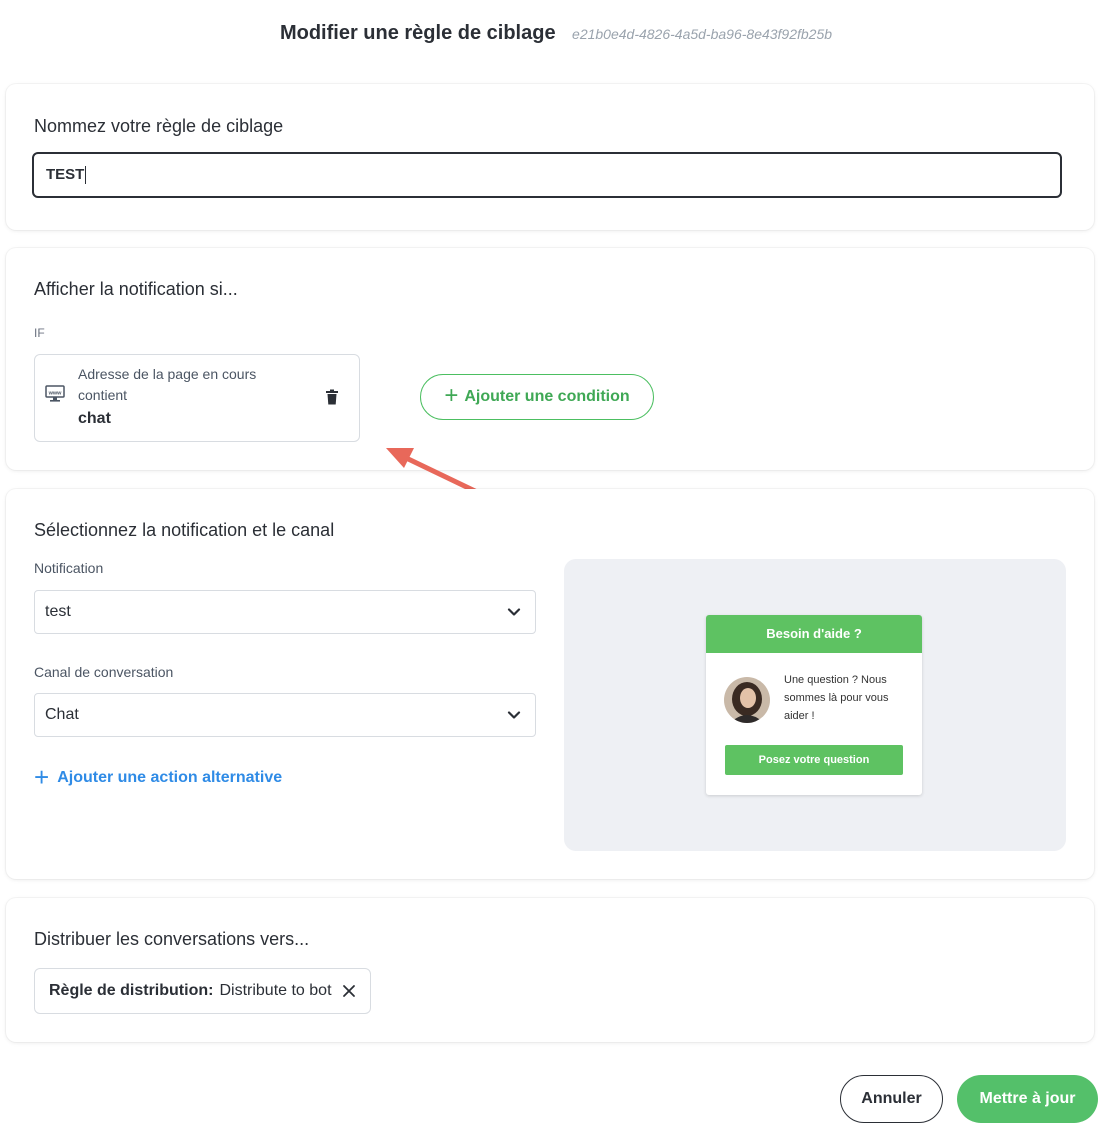 The image size is (1112, 1138). What do you see at coordinates (814, 760) in the screenshot?
I see `widget-ask-button: Posez votre question` at bounding box center [814, 760].